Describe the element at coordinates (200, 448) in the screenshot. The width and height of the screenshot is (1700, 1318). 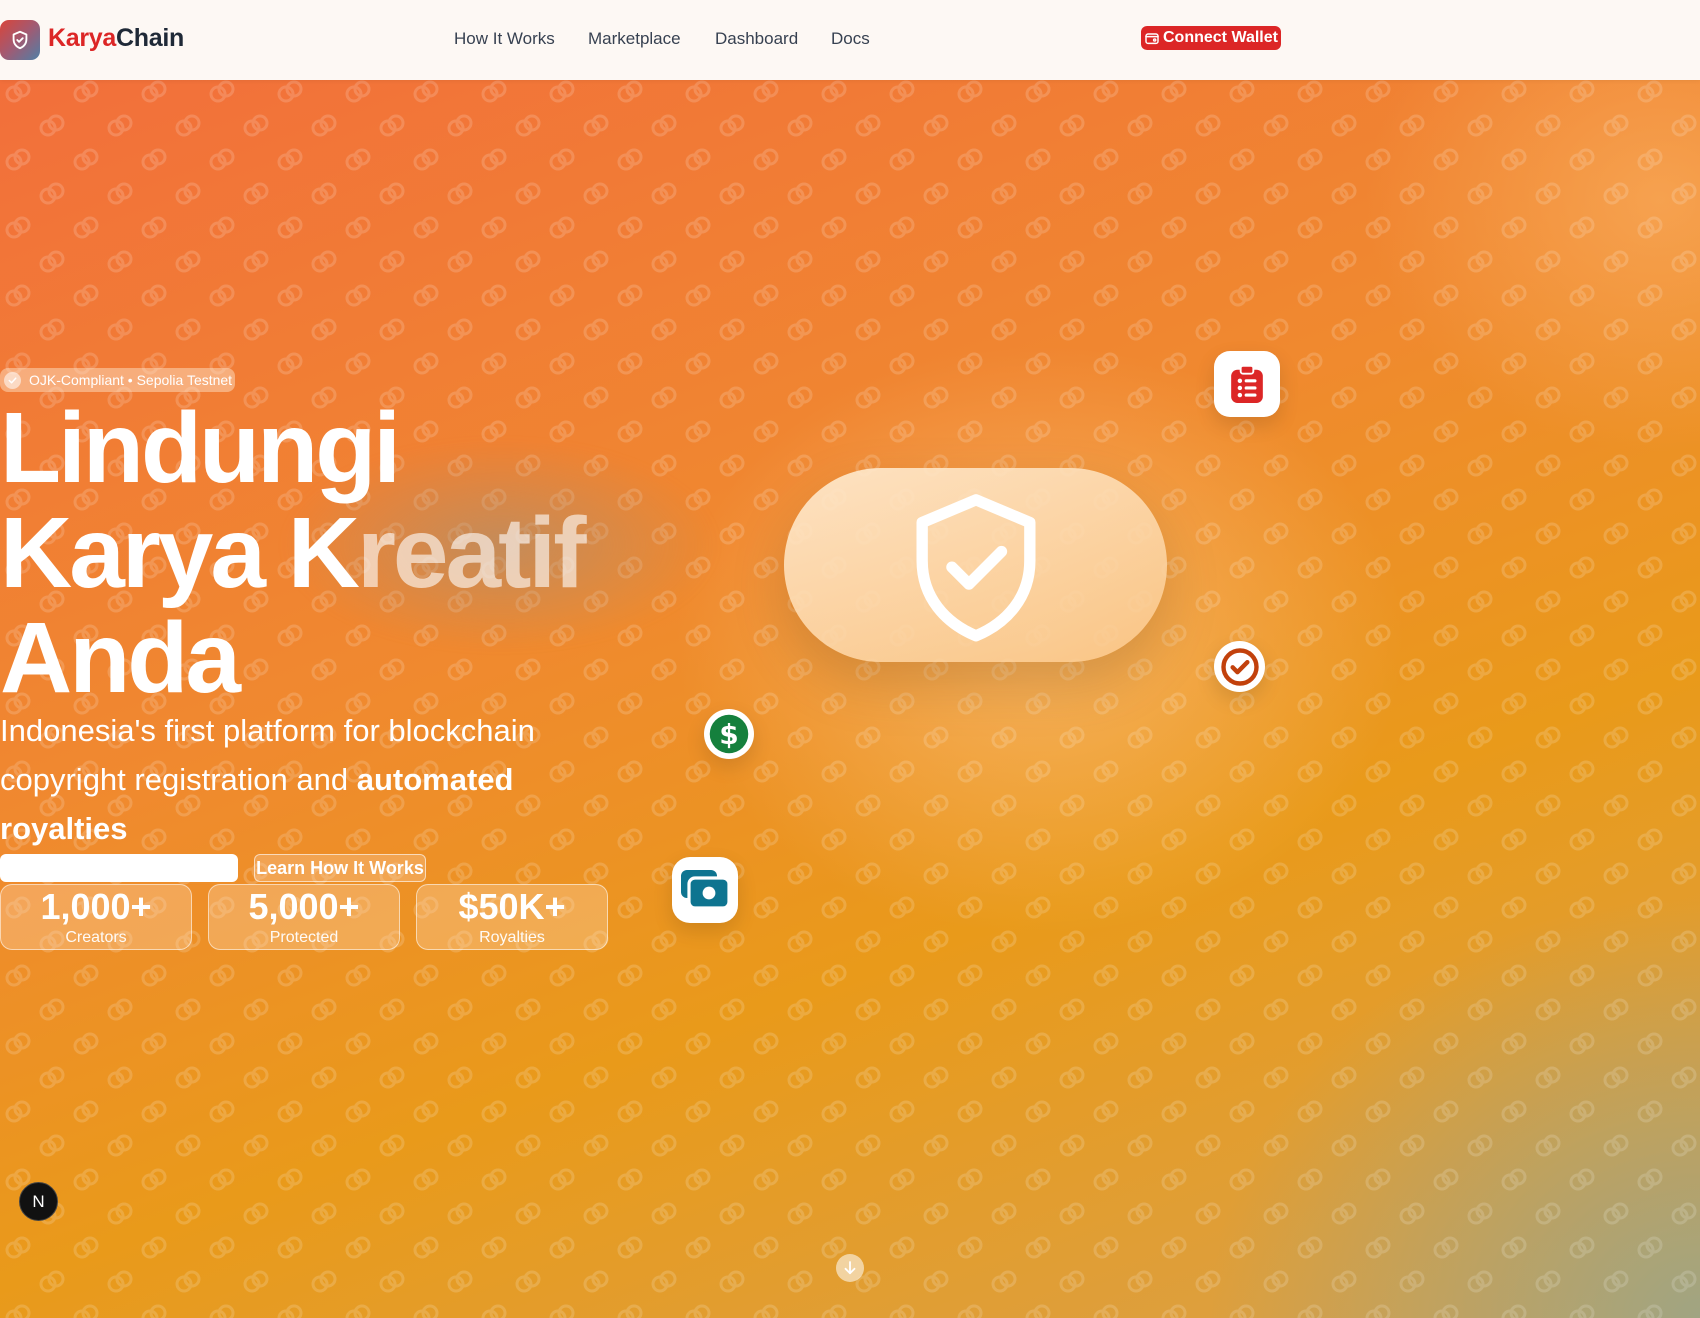
I see `hero-title-line-1: Lindungi` at that location.